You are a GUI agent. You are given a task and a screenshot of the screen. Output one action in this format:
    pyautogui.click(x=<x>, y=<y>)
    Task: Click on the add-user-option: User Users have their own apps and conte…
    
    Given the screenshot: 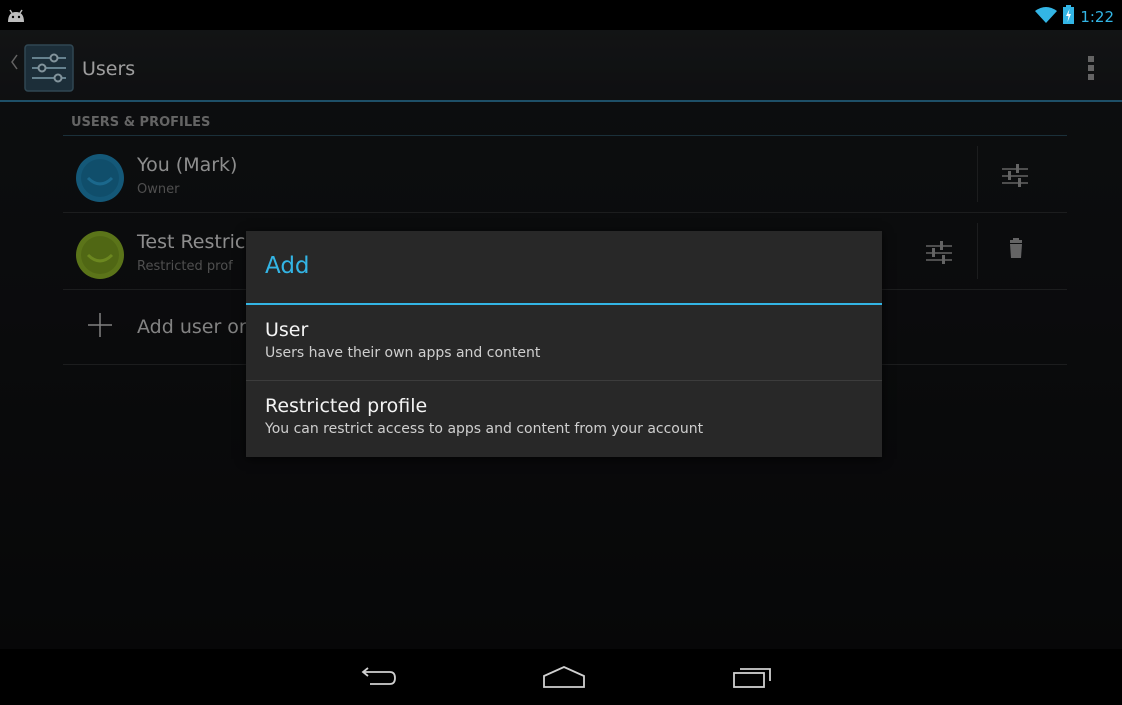 What is the action you would take?
    pyautogui.click(x=564, y=343)
    